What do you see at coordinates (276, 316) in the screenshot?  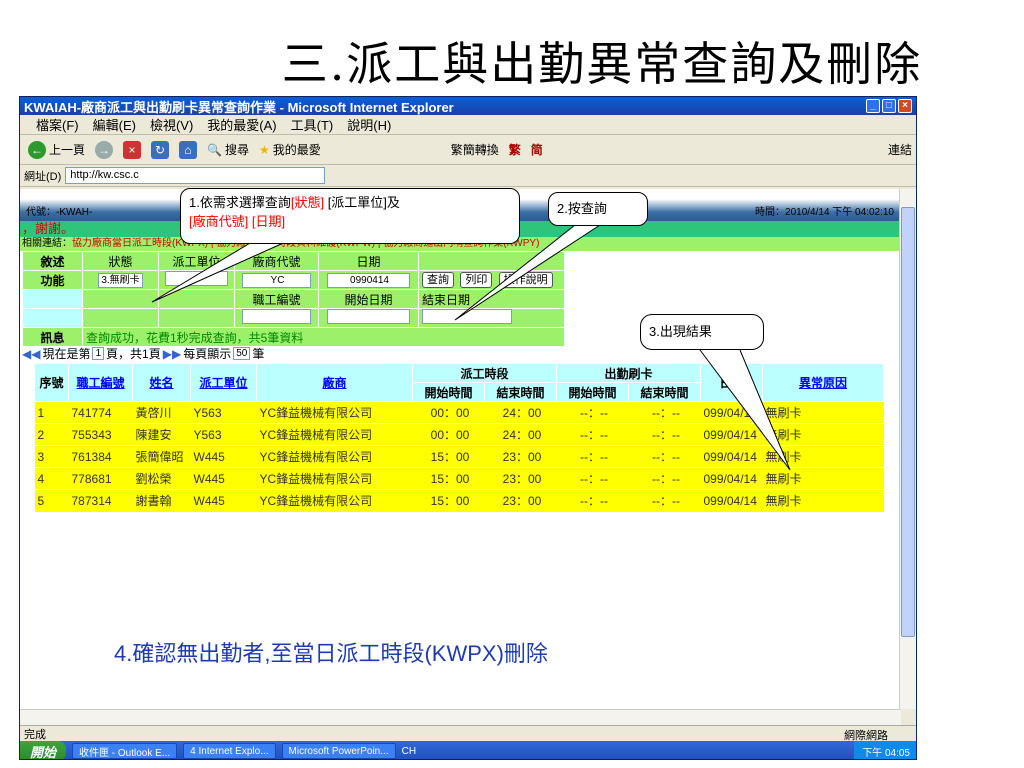 I see `emp-input` at bounding box center [276, 316].